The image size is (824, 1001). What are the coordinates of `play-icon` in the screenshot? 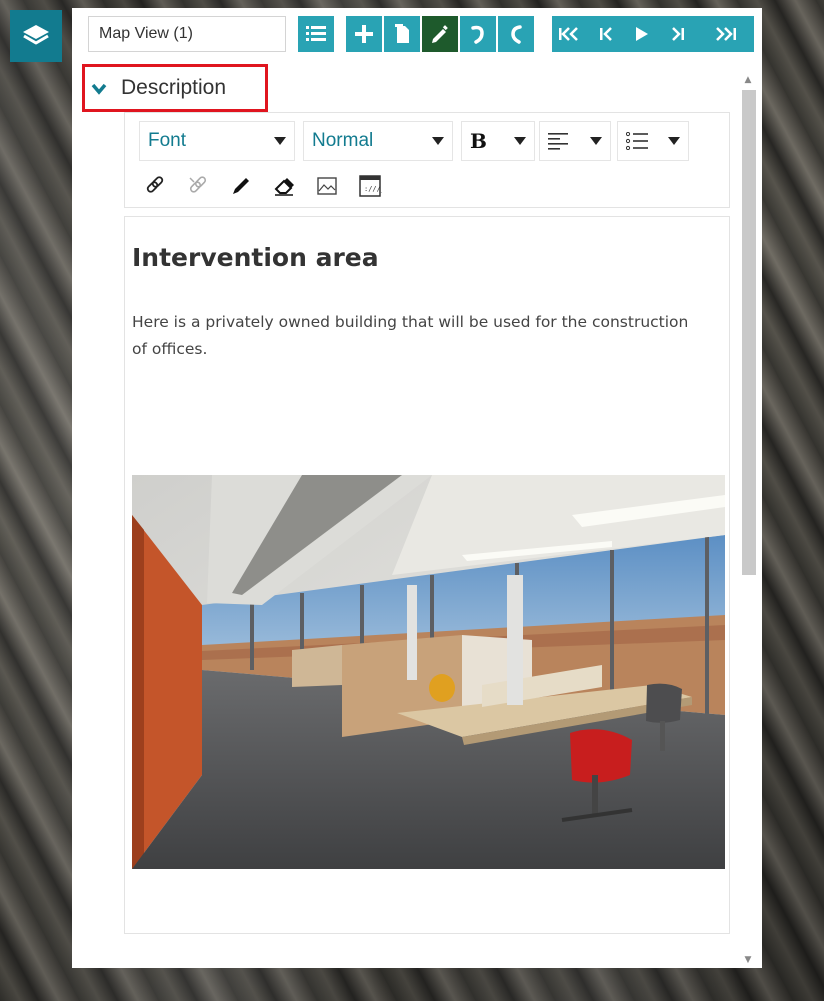 It's located at (642, 34).